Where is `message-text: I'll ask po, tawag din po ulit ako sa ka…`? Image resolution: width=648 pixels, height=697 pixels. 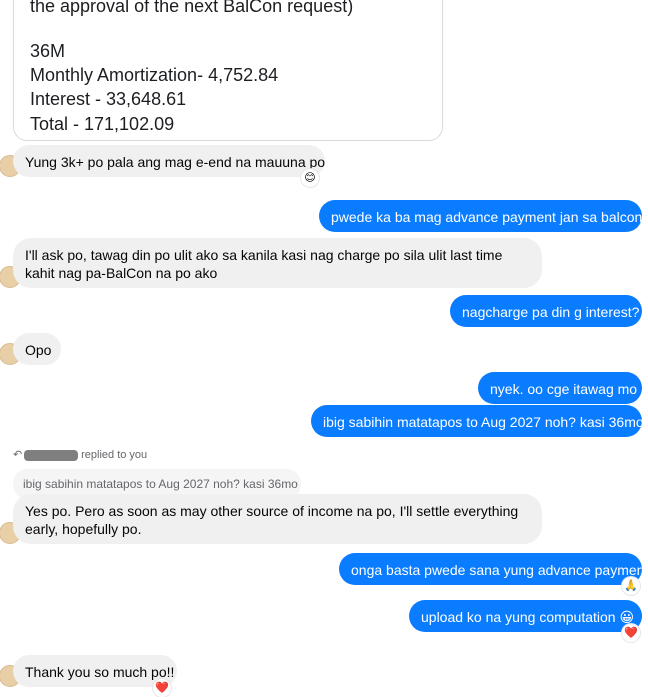 message-text: I'll ask po, tawag din po ulit ako sa ka… is located at coordinates (264, 264).